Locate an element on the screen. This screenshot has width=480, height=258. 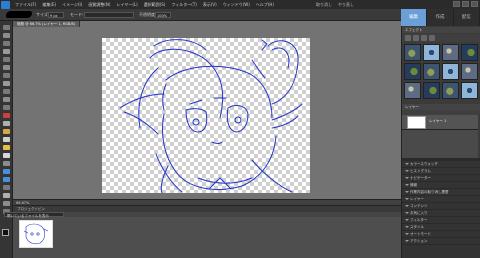
marquee-tool-icon is located at coordinates (6, 59).